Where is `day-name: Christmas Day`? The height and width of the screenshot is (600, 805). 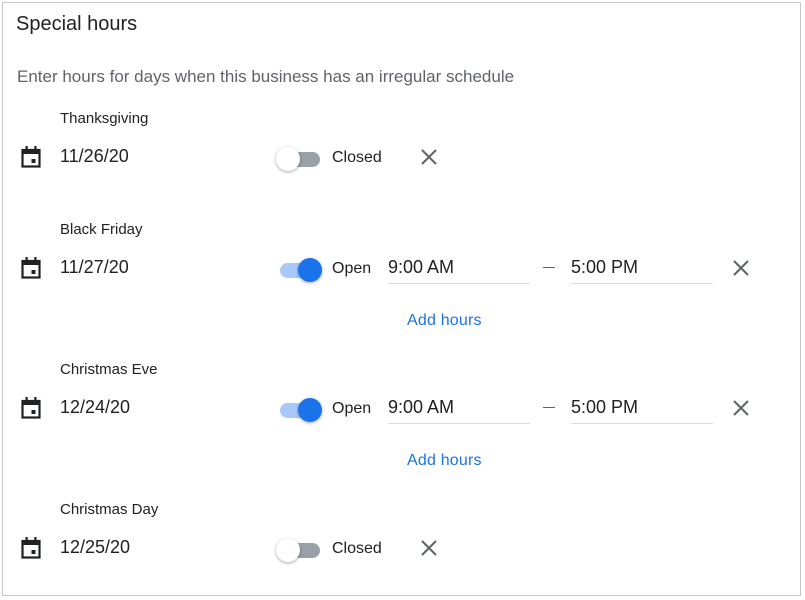
day-name: Christmas Day is located at coordinates (109, 509).